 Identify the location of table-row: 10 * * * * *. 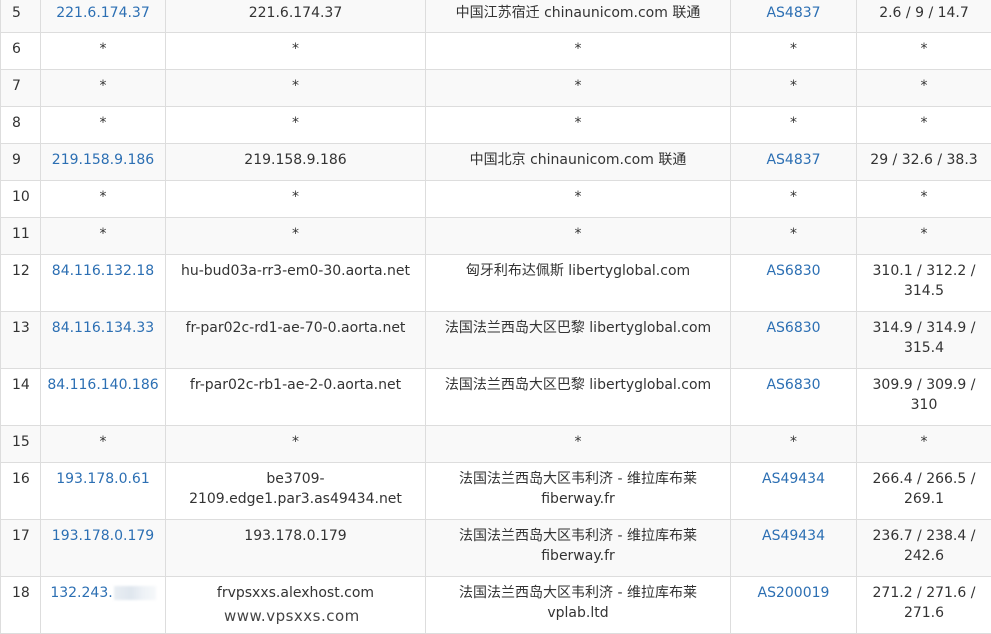
(496, 199).